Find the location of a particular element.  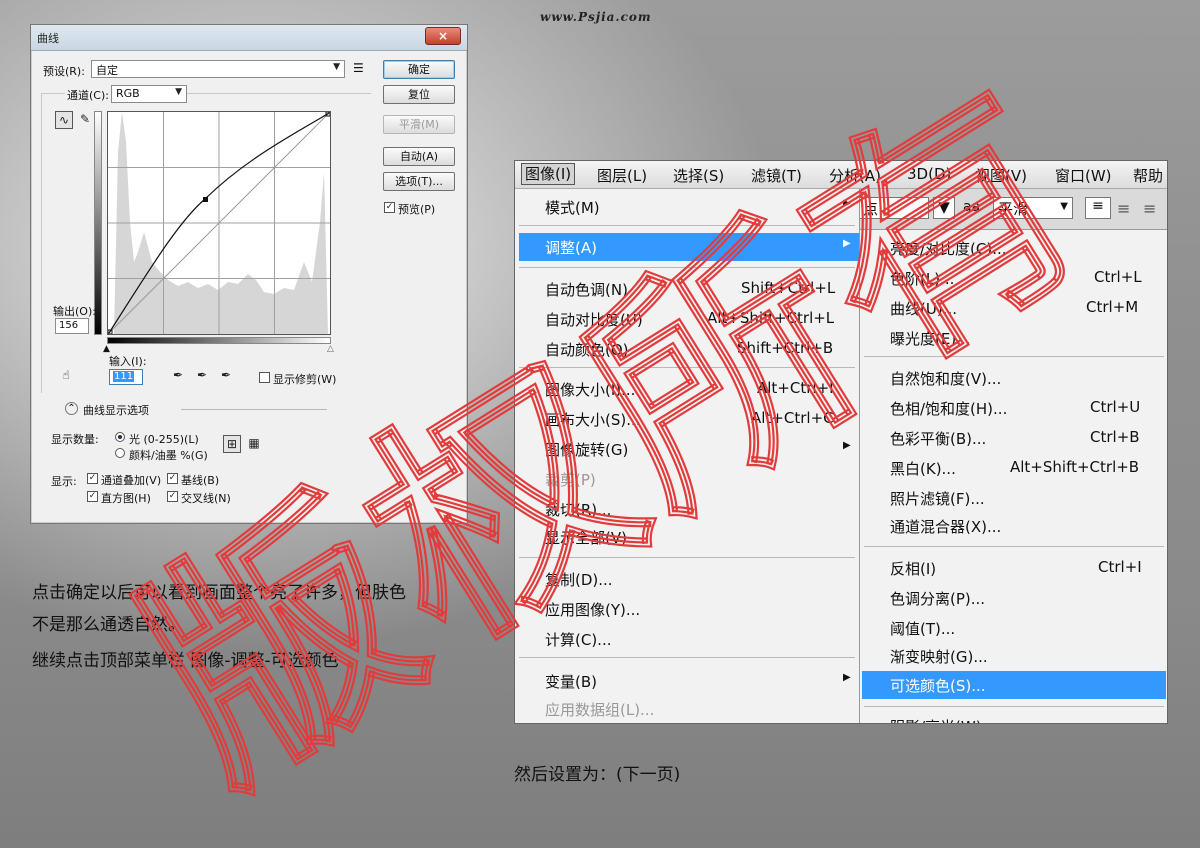

input-field: 111 is located at coordinates (126, 377).